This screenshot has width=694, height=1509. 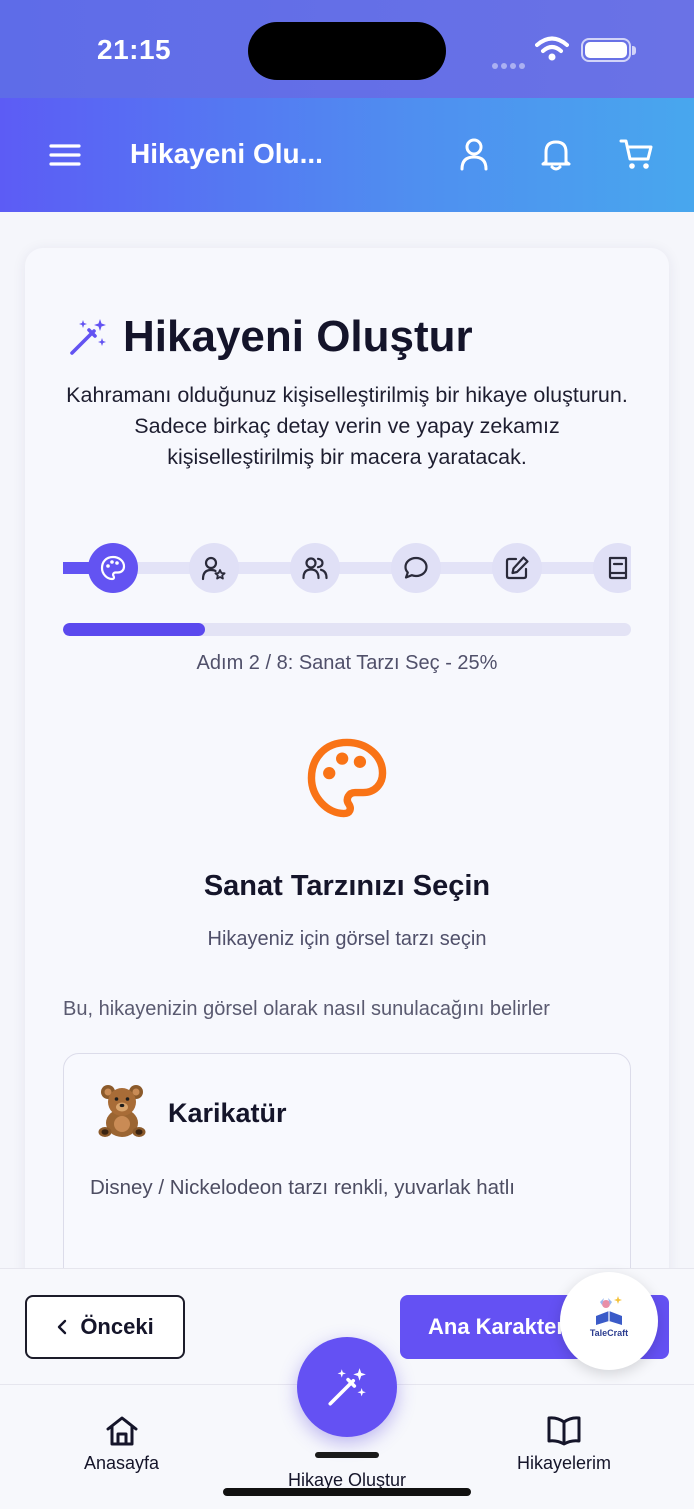 I want to click on step-characters, so click(x=315, y=568).